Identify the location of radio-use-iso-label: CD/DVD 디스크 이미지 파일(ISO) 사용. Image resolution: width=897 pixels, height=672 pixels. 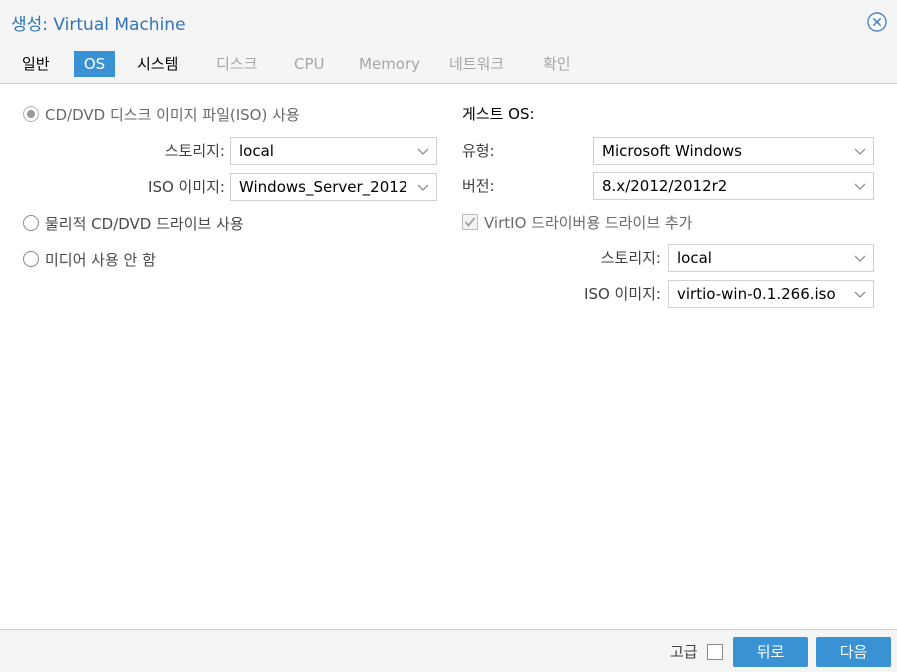
(172, 114).